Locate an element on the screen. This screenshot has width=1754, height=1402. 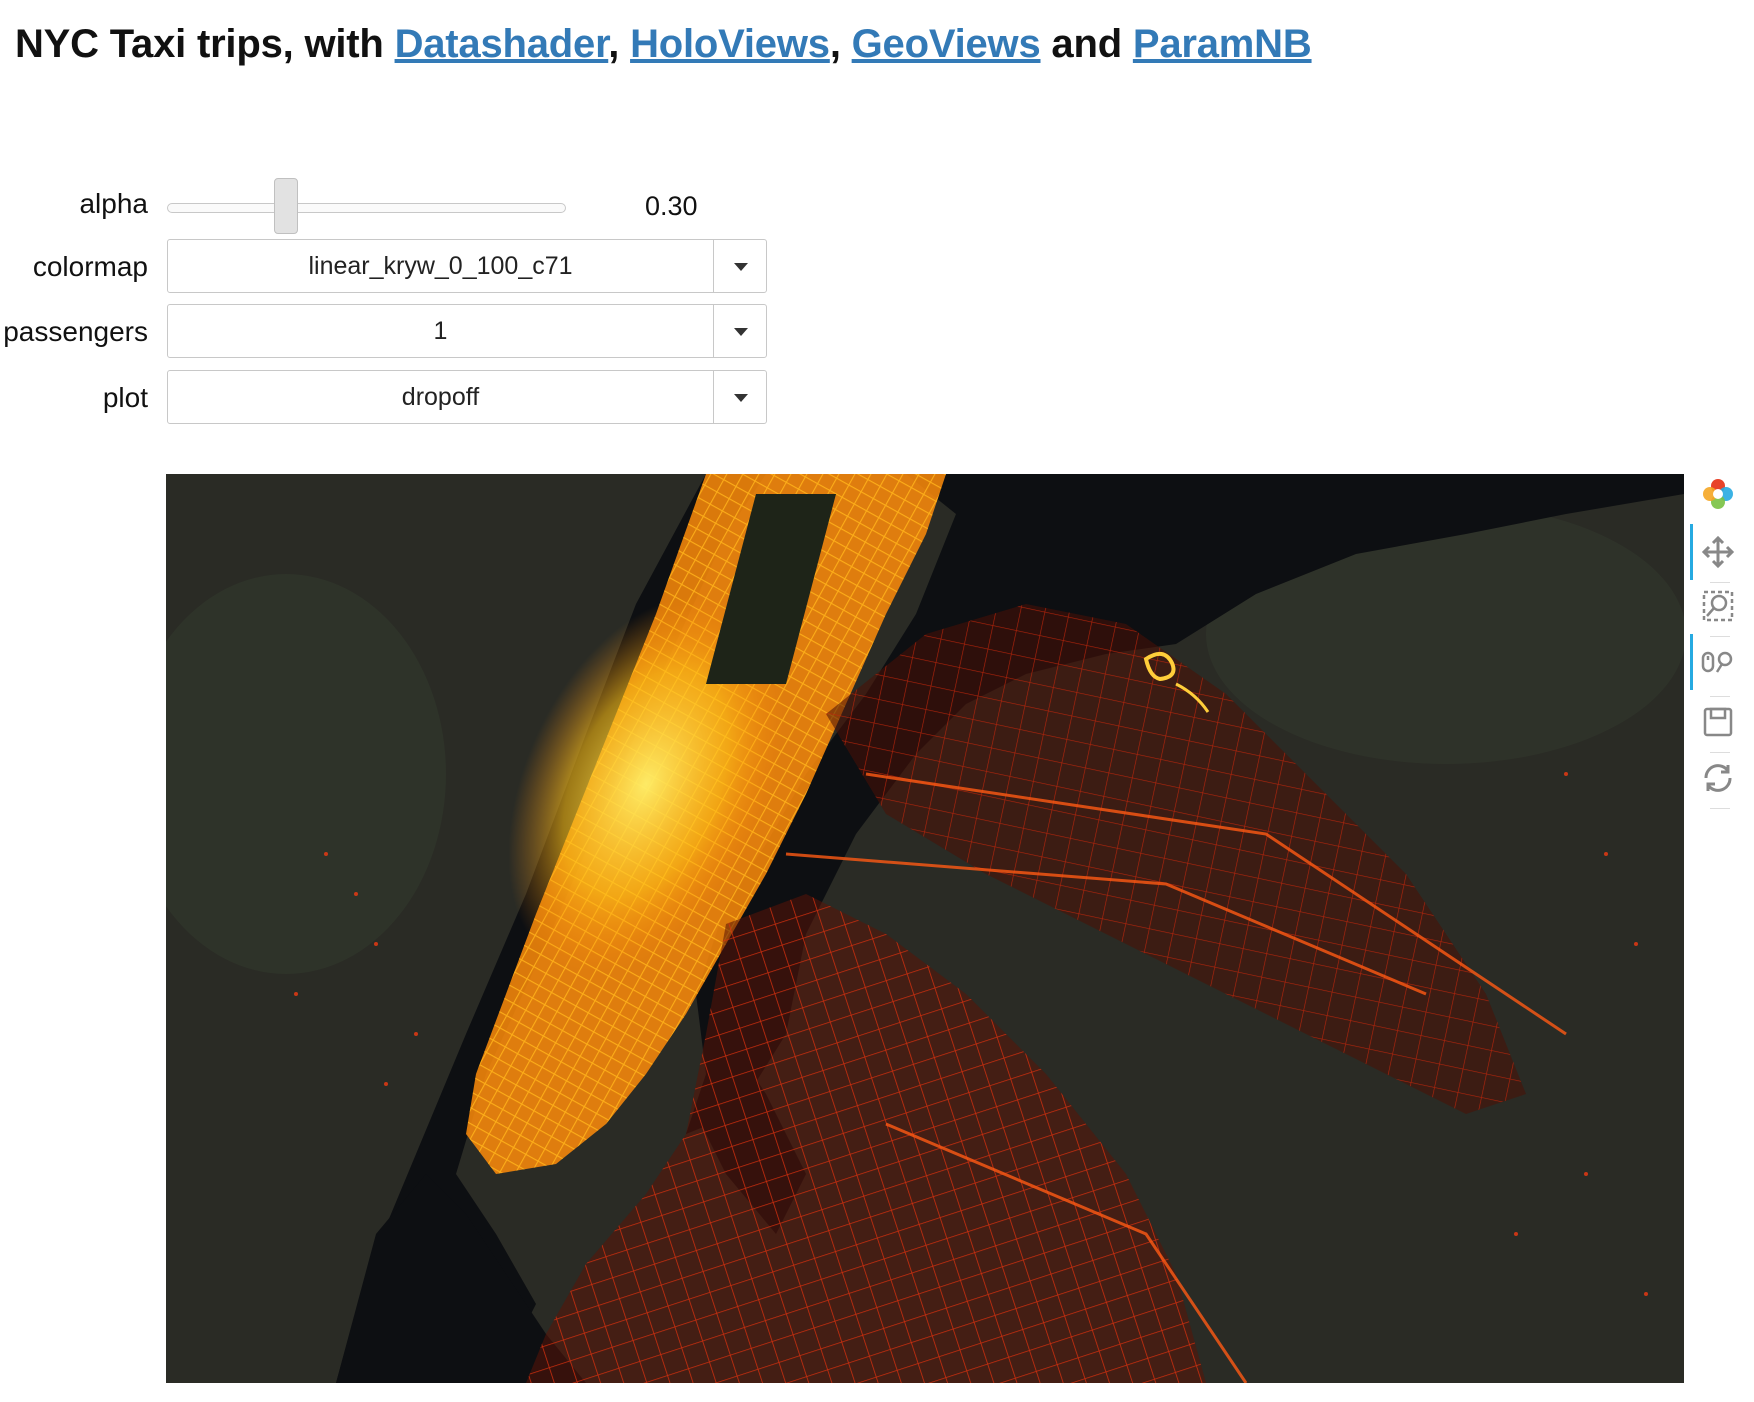
colormap-label: colormap is located at coordinates (90, 266).